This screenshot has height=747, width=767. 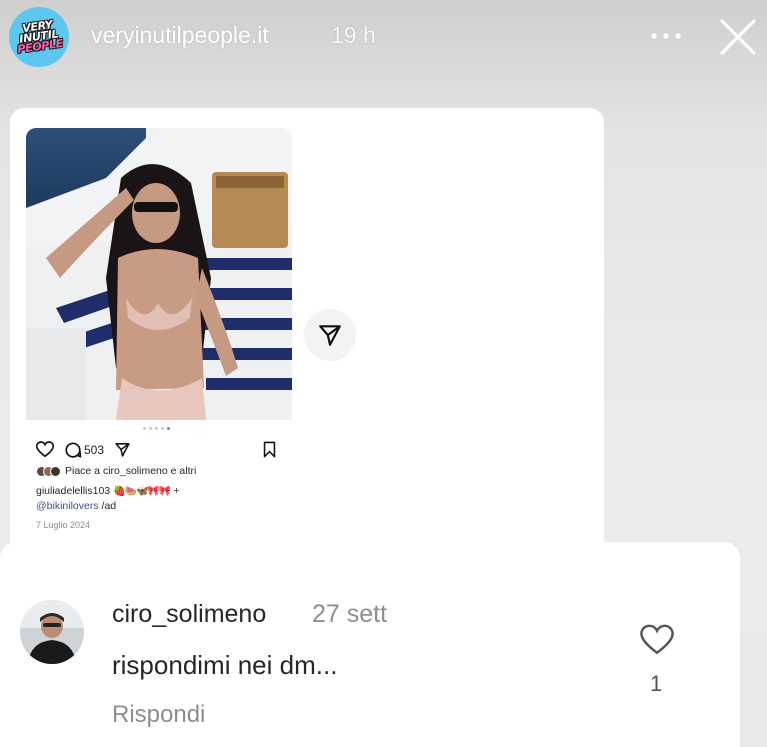 I want to click on caption-emojis: 🍓🍉🦋🎀🎀, so click(x=142, y=491).